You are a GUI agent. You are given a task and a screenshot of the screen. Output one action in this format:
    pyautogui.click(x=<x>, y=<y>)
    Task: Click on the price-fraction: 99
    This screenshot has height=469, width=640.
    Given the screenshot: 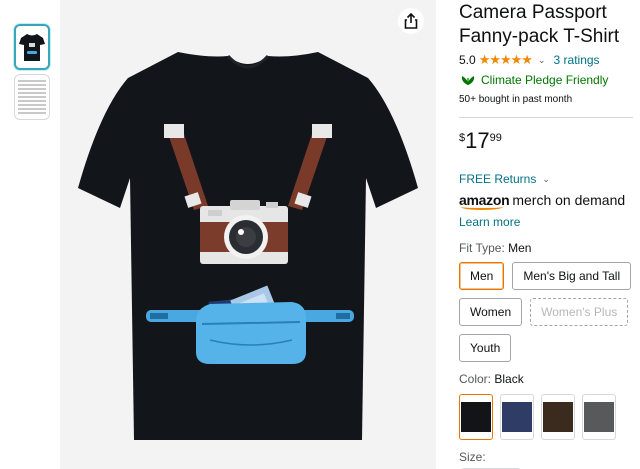 What is the action you would take?
    pyautogui.click(x=495, y=138)
    